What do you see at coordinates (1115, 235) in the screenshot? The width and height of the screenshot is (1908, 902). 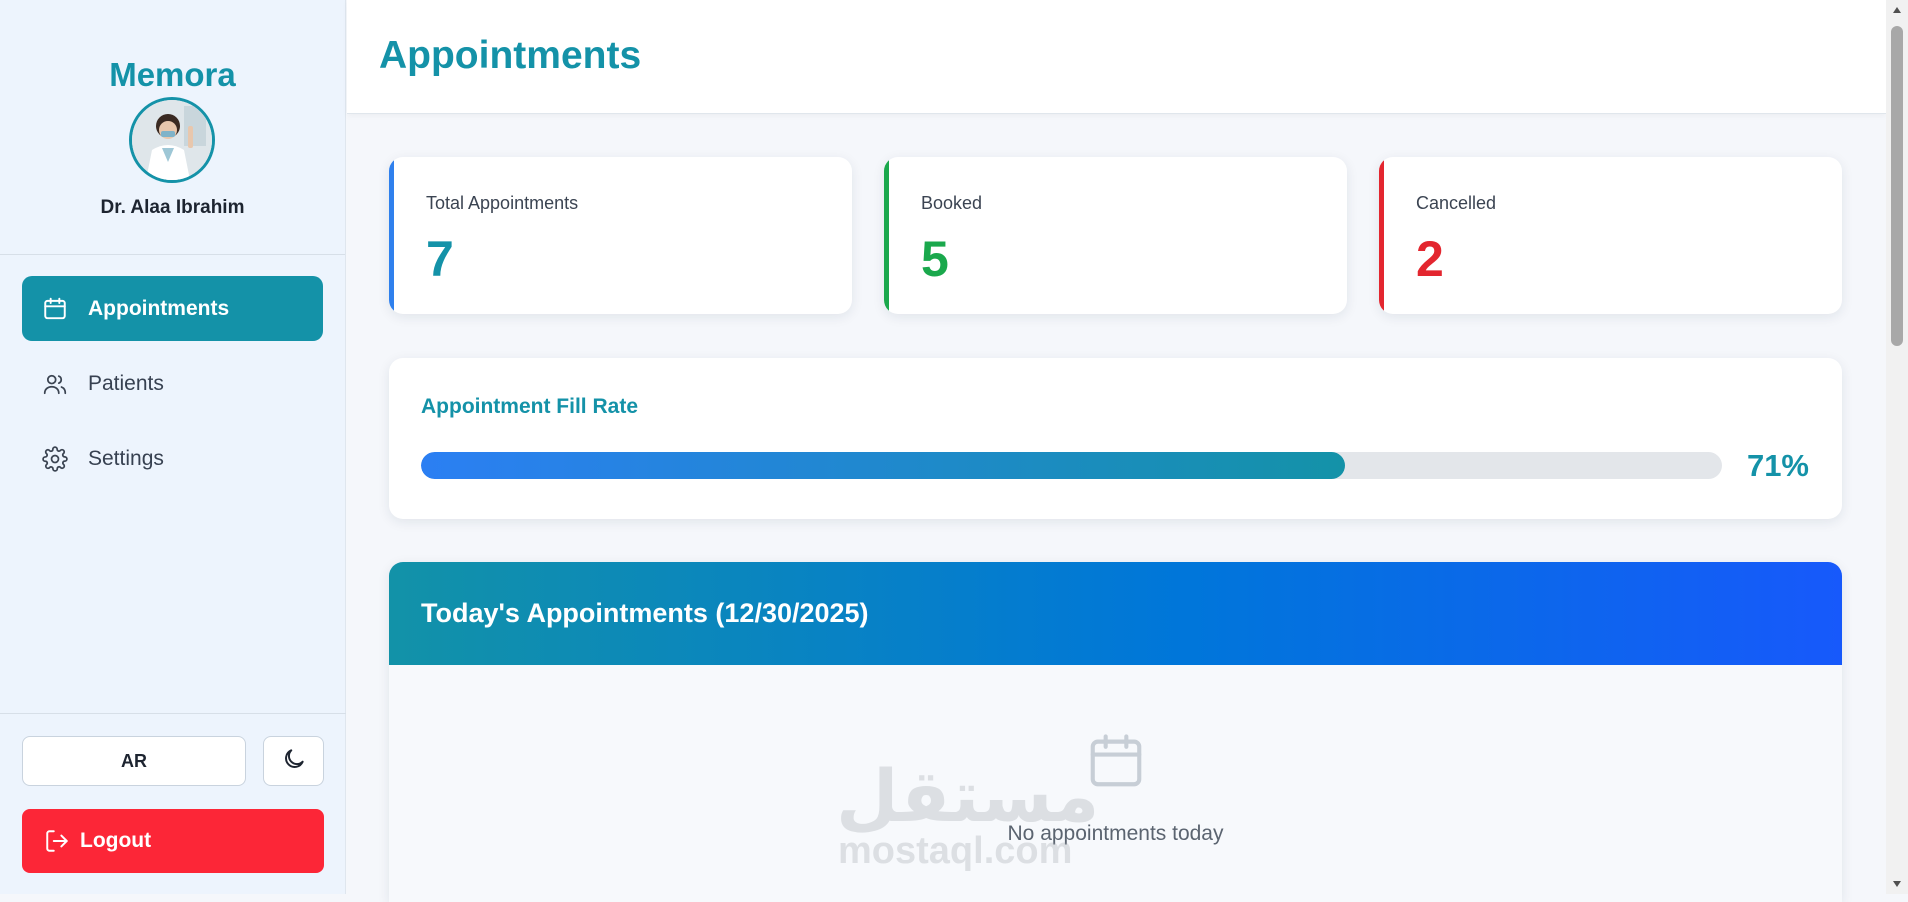 I see `stat-card-booked: Booked 5` at bounding box center [1115, 235].